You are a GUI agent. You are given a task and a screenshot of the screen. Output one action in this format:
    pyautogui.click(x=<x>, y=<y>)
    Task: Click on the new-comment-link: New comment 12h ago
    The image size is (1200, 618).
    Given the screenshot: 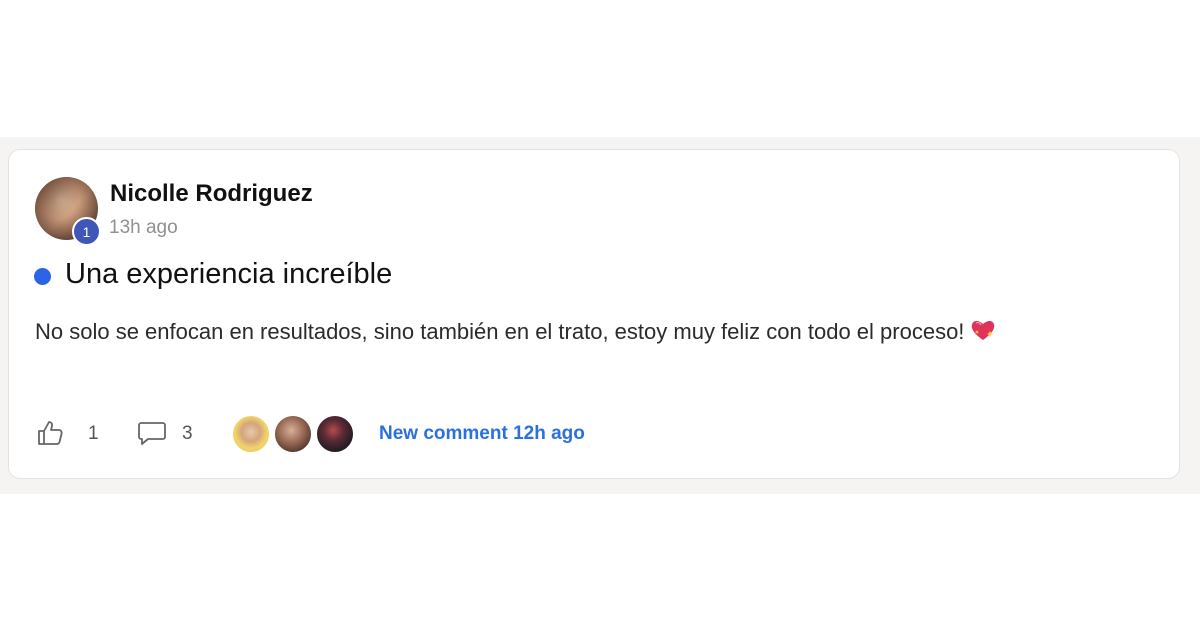 What is the action you would take?
    pyautogui.click(x=482, y=434)
    